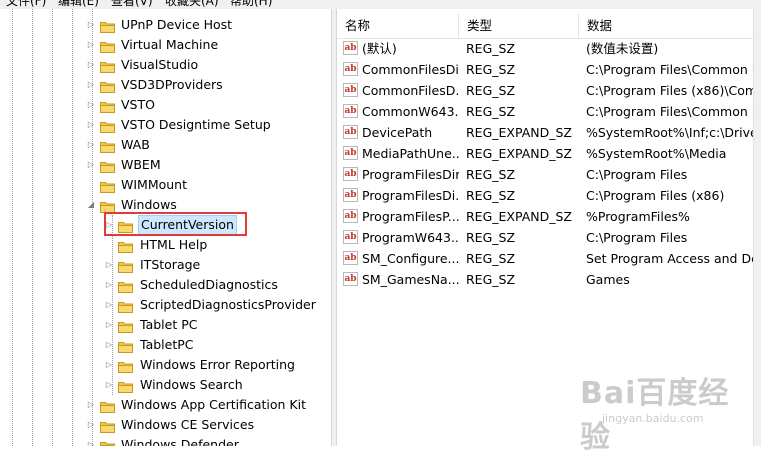 The height and width of the screenshot is (456, 761). What do you see at coordinates (608, 279) in the screenshot?
I see `value-data: Games` at bounding box center [608, 279].